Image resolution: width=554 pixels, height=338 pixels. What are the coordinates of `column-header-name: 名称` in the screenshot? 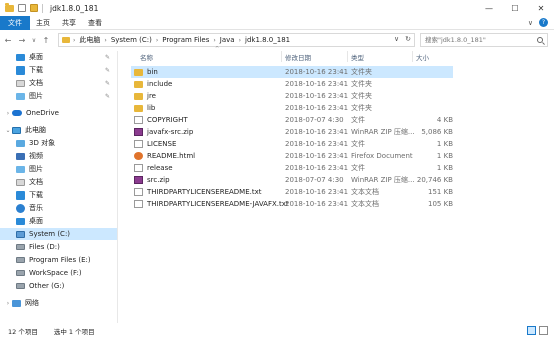 It's located at (146, 57).